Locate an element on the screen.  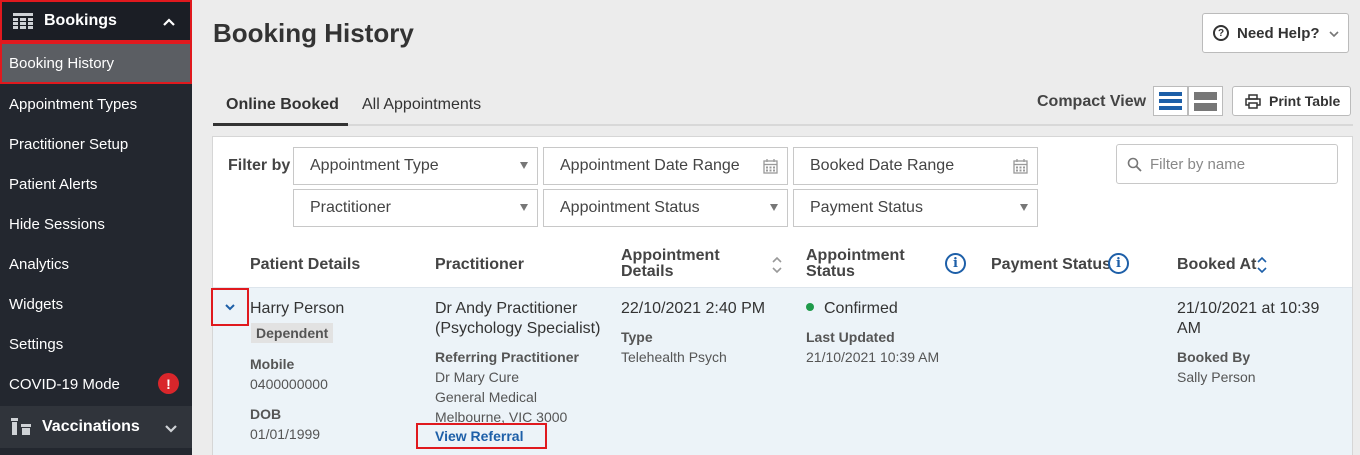
question-circle-icon: ? is located at coordinates (1221, 33).